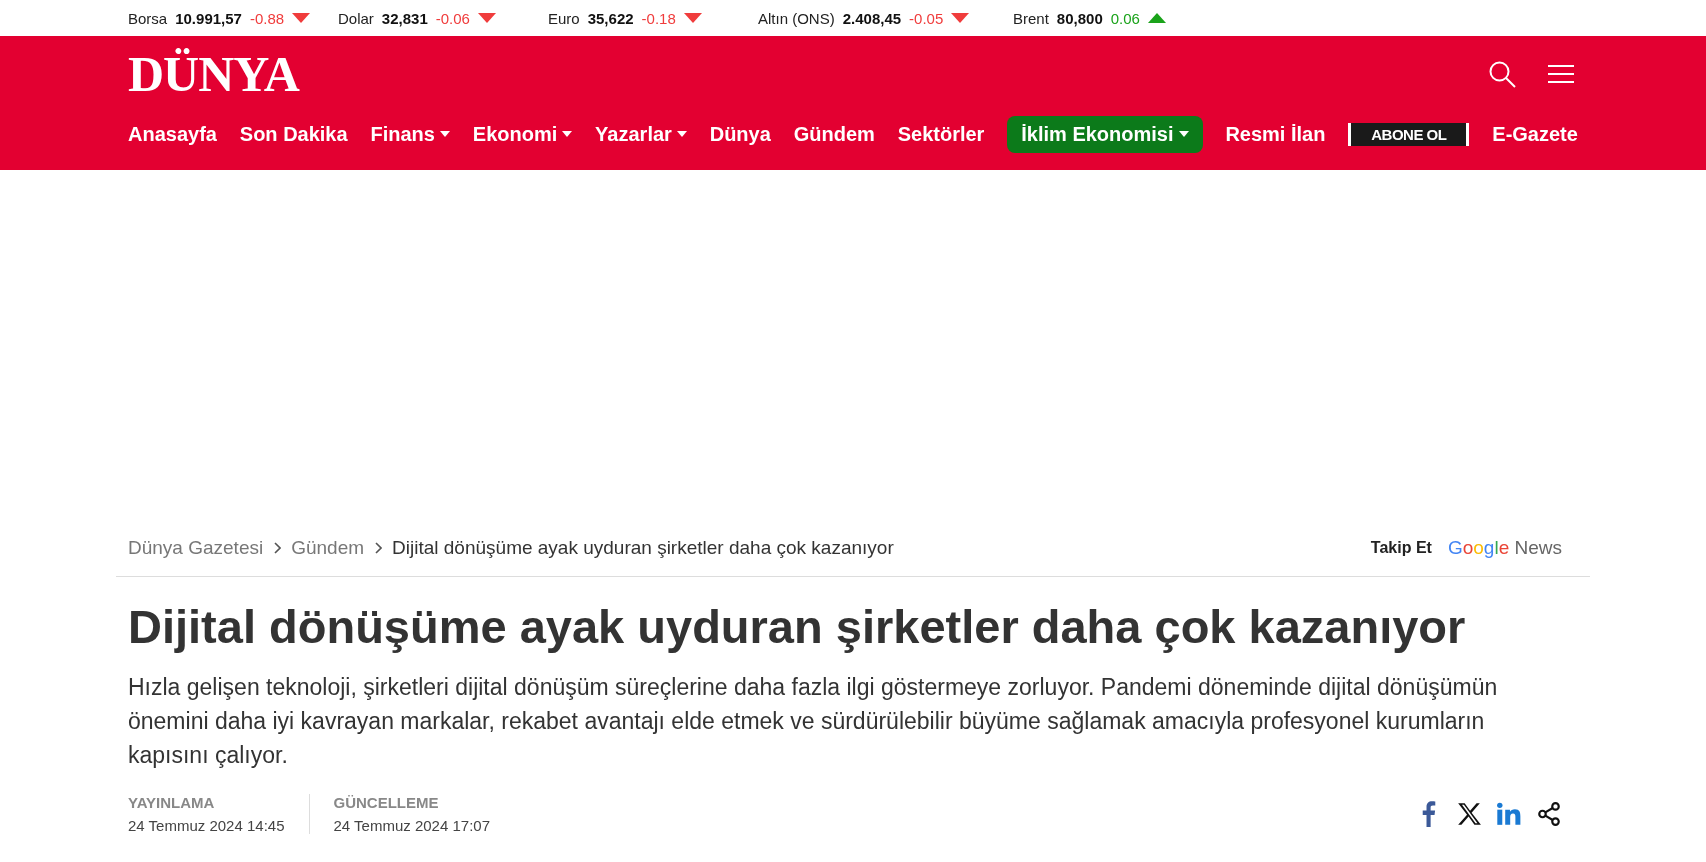 This screenshot has height=862, width=1706. What do you see at coordinates (1504, 548) in the screenshot?
I see `google-news-logo: Google News` at bounding box center [1504, 548].